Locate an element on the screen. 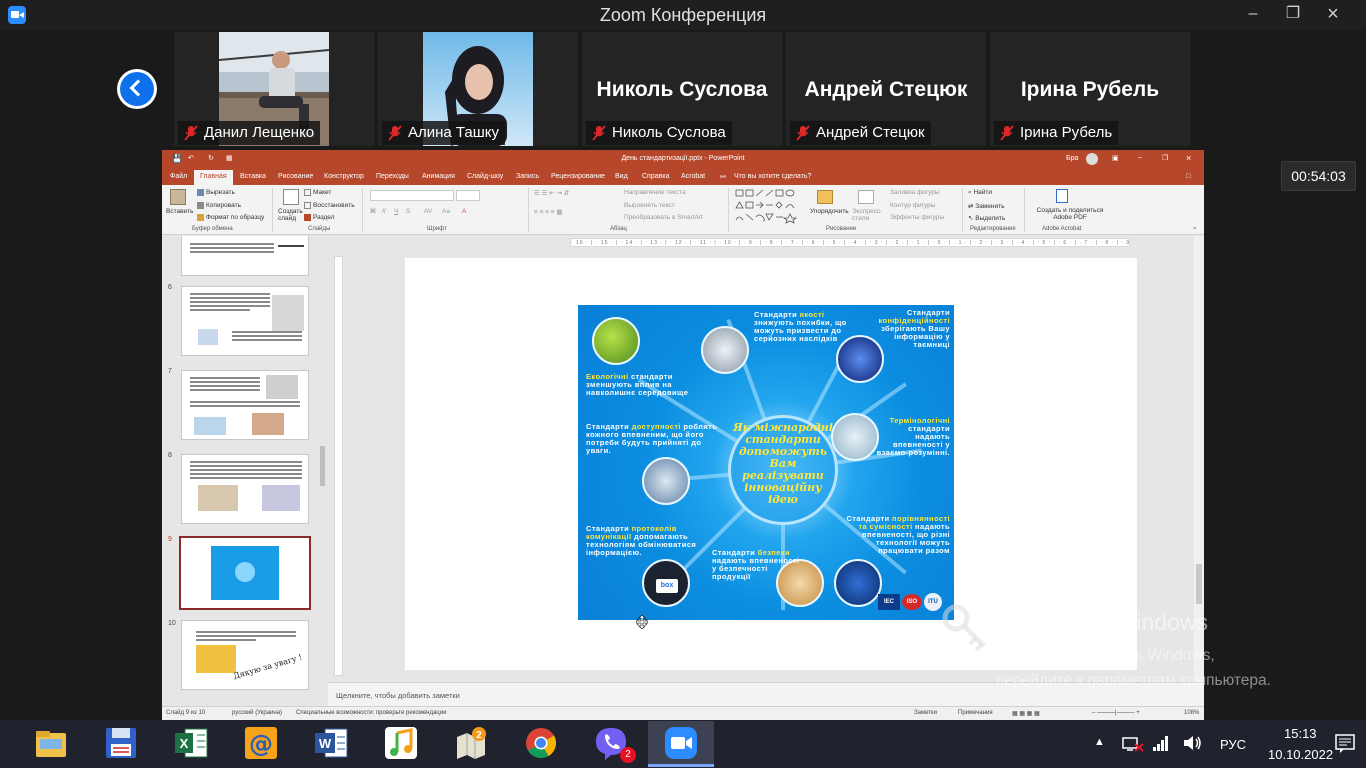 The height and width of the screenshot is (768, 1366). tab-design: Конструктор is located at coordinates (344, 176).